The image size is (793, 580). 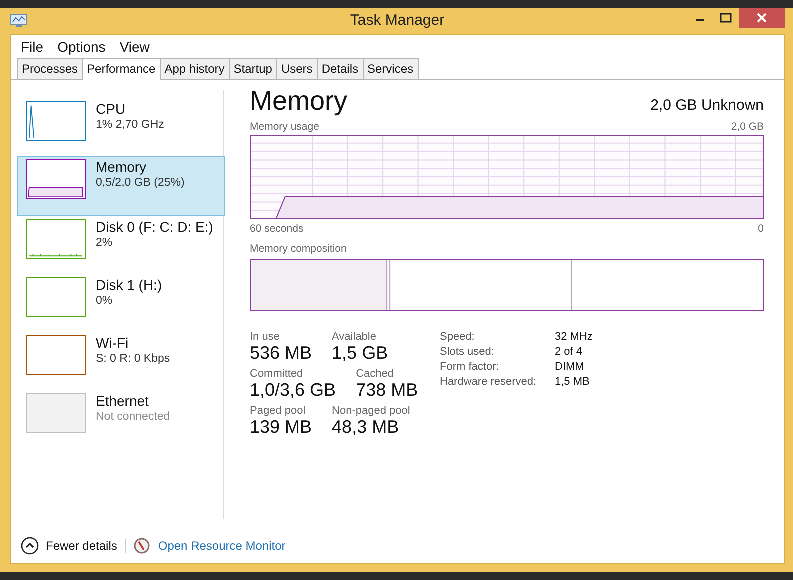 What do you see at coordinates (50, 68) in the screenshot?
I see `tab: Processes` at bounding box center [50, 68].